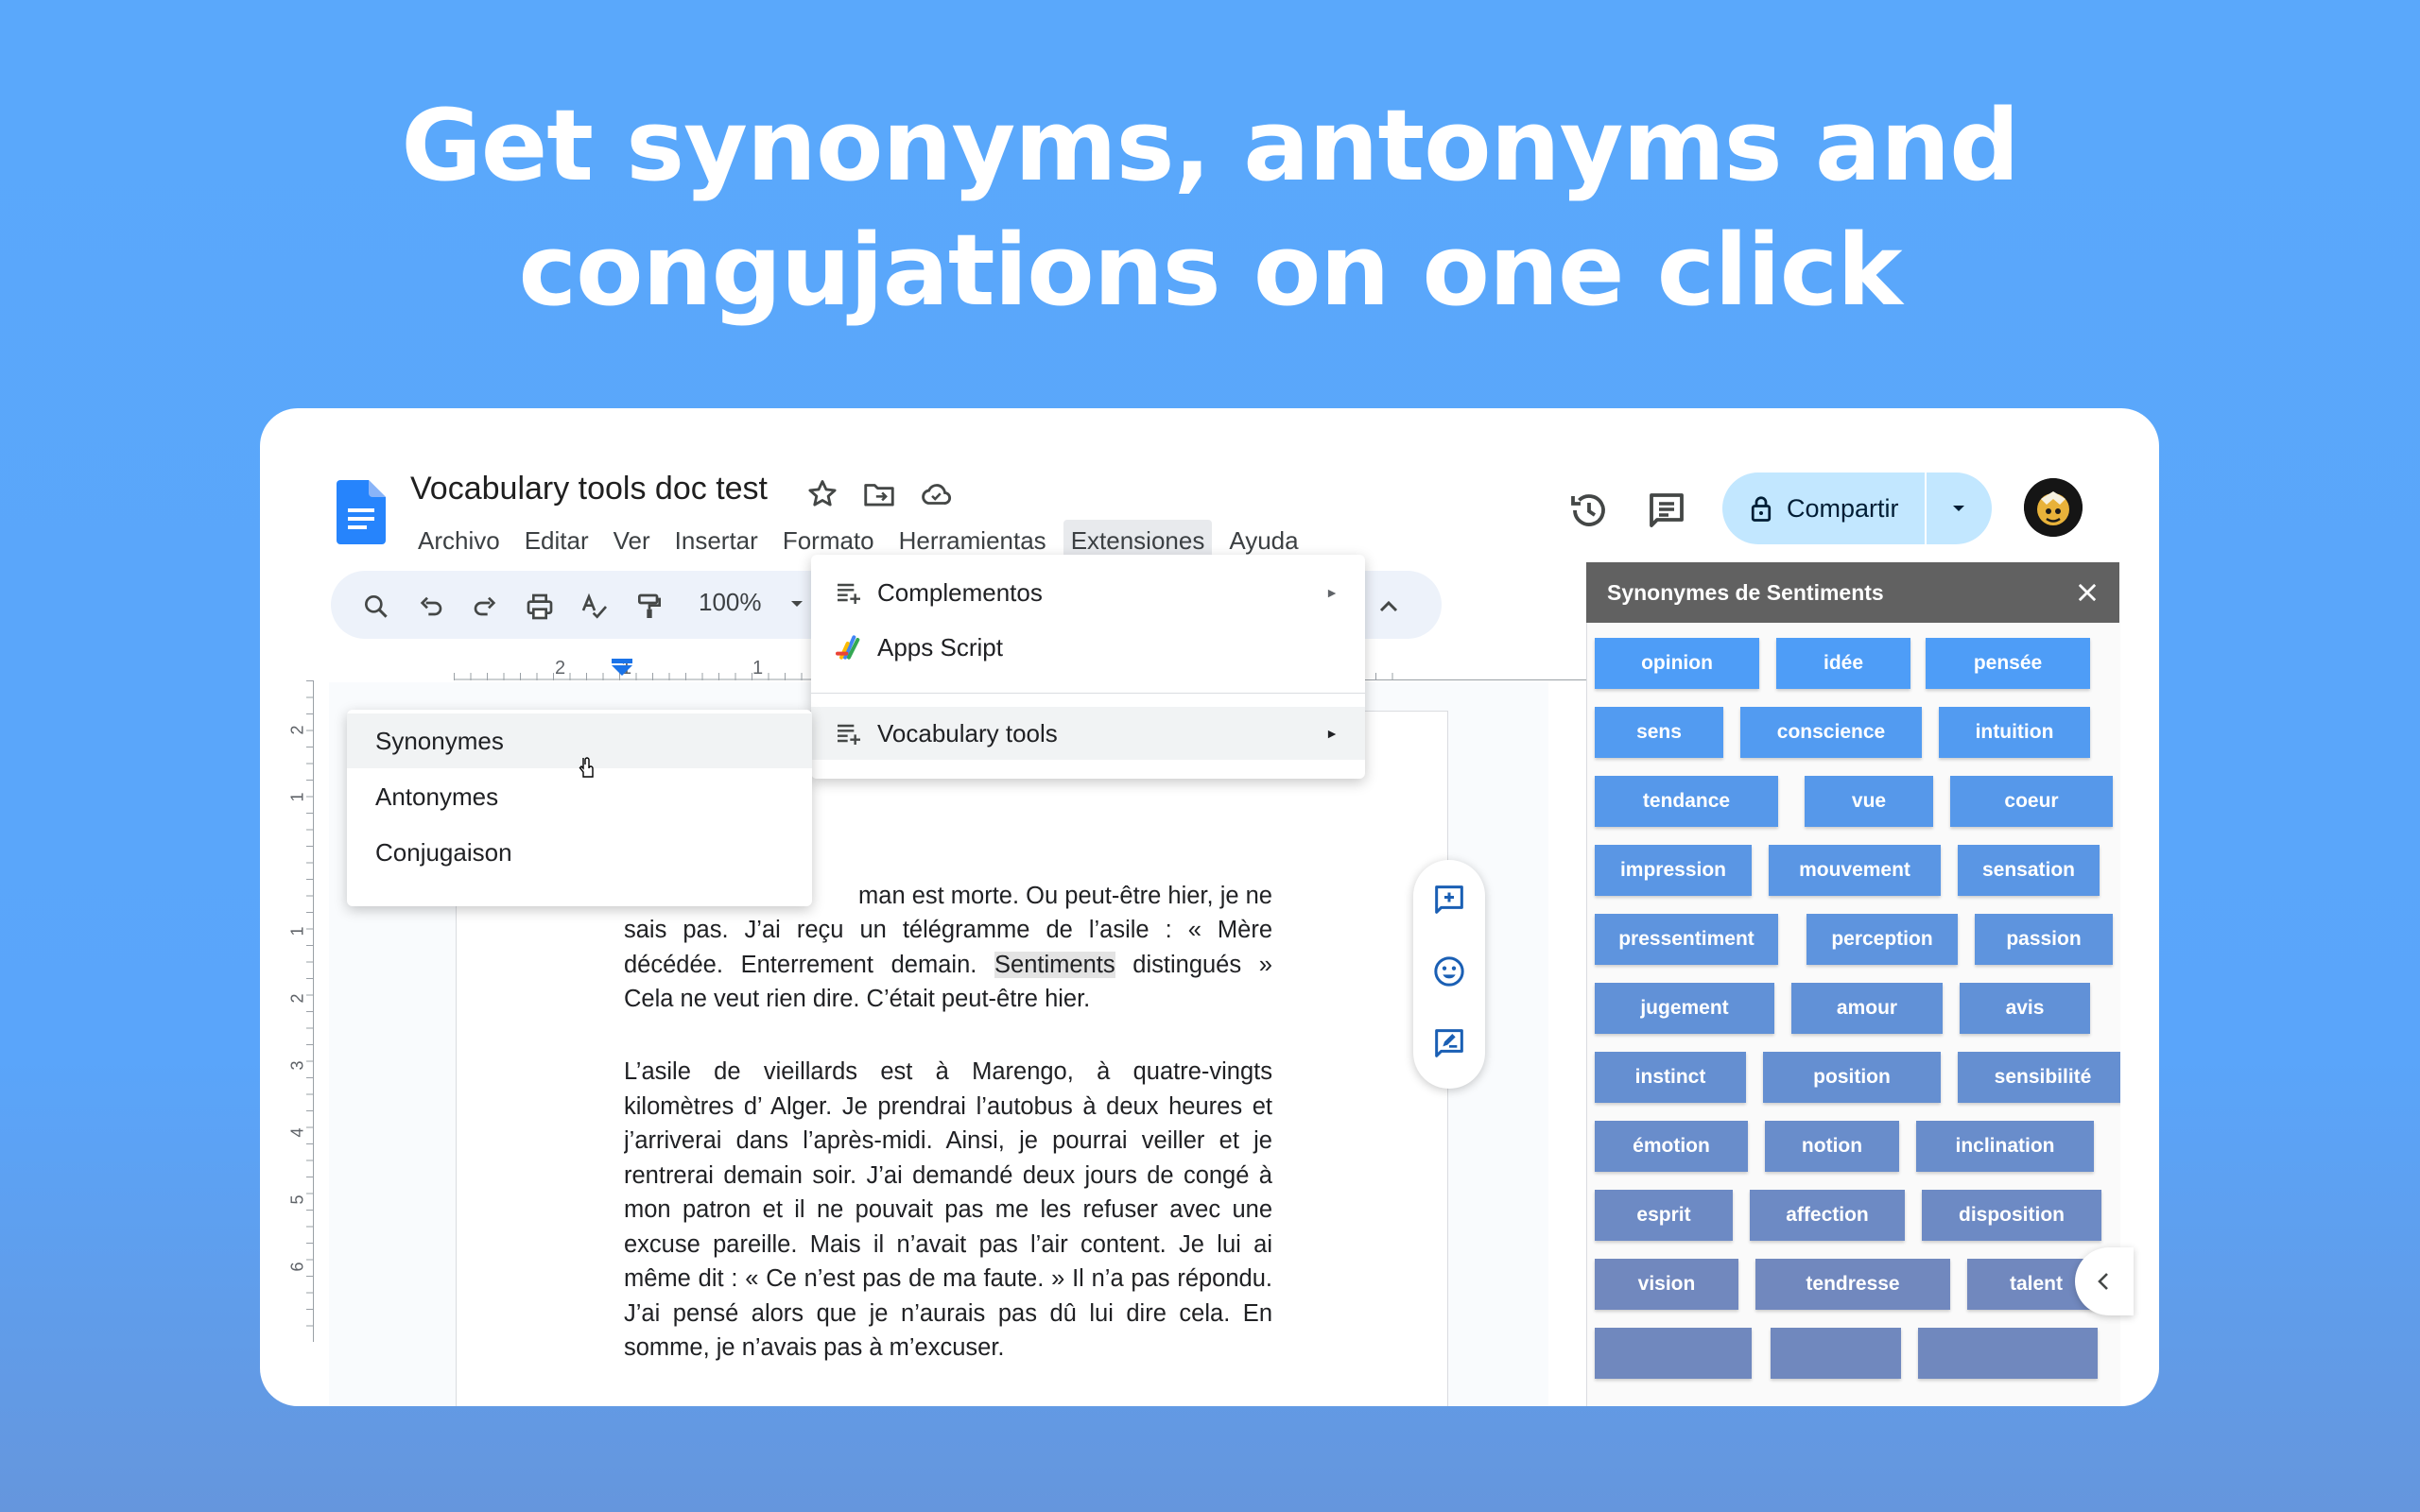 Image resolution: width=2420 pixels, height=1512 pixels. I want to click on synonym-chip: perception, so click(1882, 939).